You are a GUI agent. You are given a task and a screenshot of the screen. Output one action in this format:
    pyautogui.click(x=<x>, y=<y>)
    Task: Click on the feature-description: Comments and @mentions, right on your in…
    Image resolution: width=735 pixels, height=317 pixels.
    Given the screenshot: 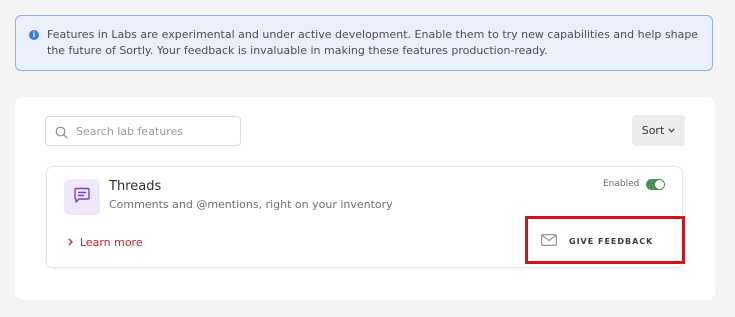 What is the action you would take?
    pyautogui.click(x=251, y=204)
    